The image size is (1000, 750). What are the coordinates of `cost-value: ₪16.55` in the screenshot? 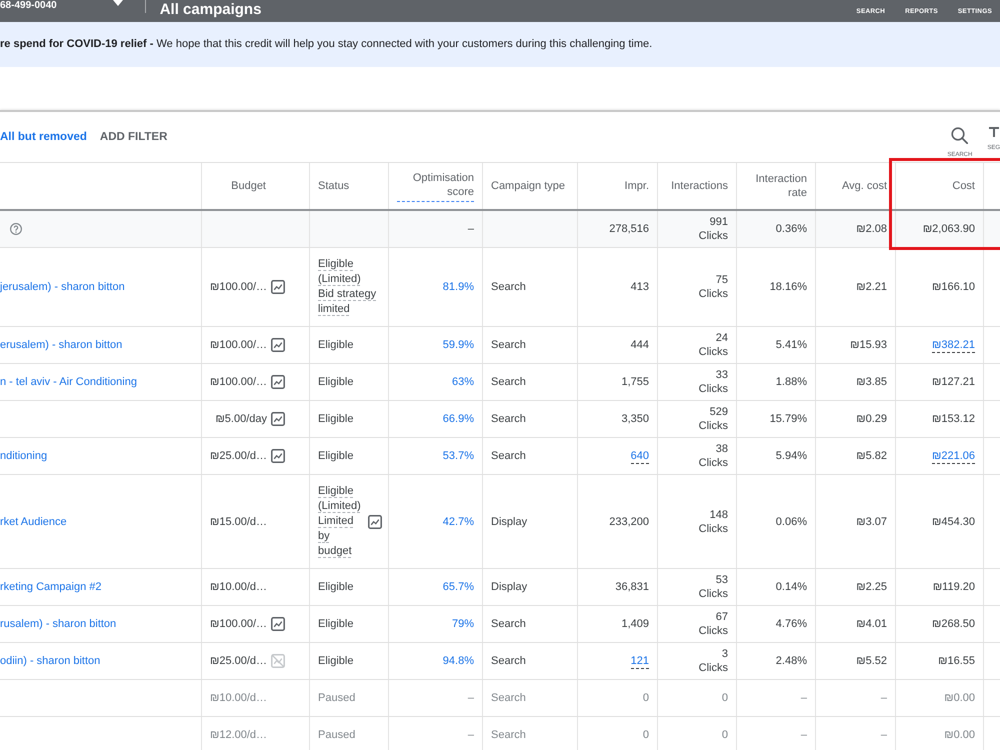 It's located at (956, 661).